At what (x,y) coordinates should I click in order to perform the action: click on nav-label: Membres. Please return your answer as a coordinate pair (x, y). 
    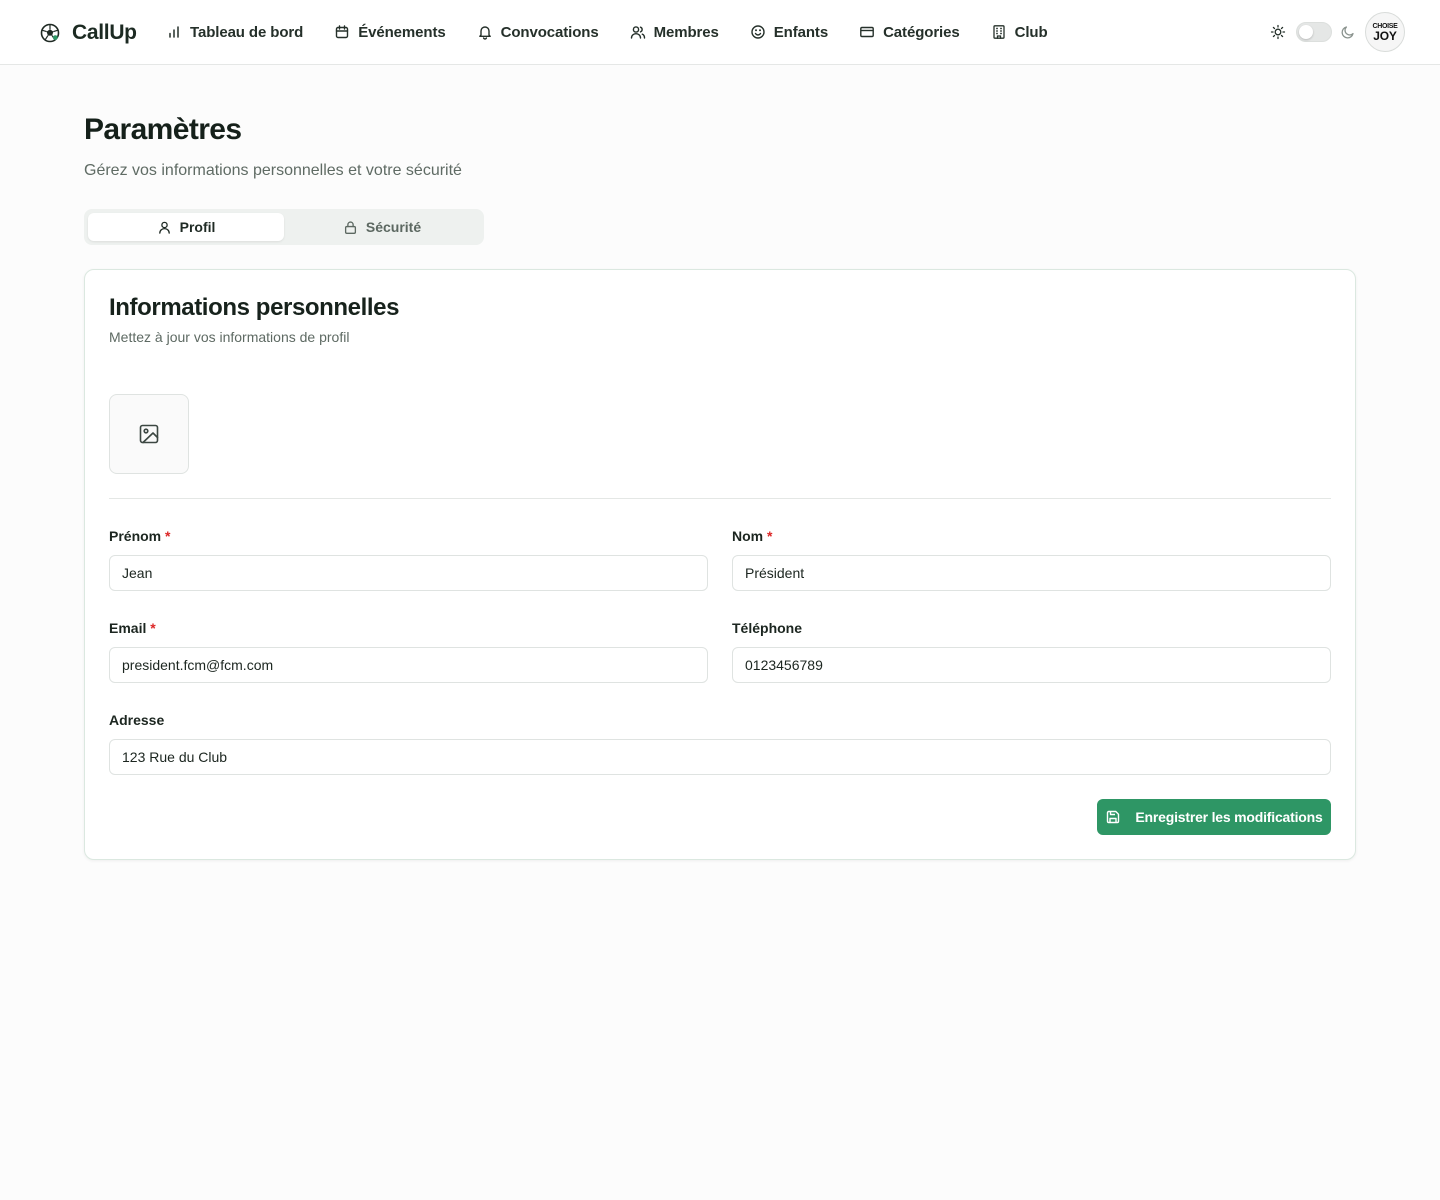
    Looking at the image, I should click on (686, 32).